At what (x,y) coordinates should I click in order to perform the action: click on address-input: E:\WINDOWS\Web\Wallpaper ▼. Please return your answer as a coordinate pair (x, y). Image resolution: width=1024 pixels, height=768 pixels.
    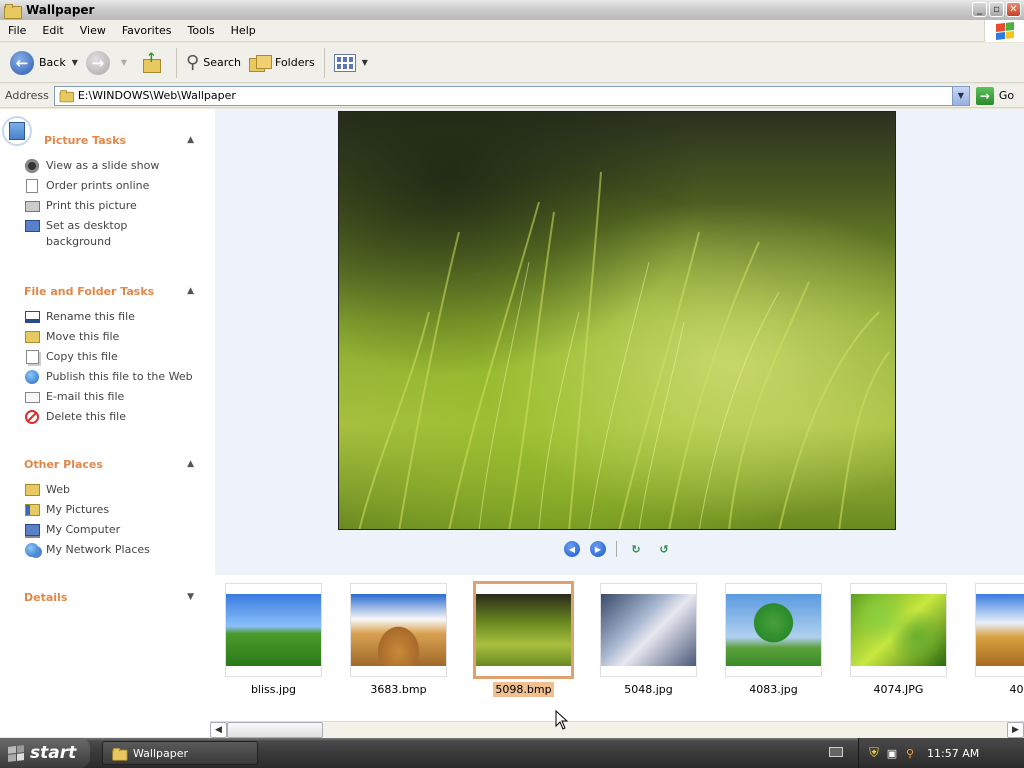
    Looking at the image, I should click on (511, 95).